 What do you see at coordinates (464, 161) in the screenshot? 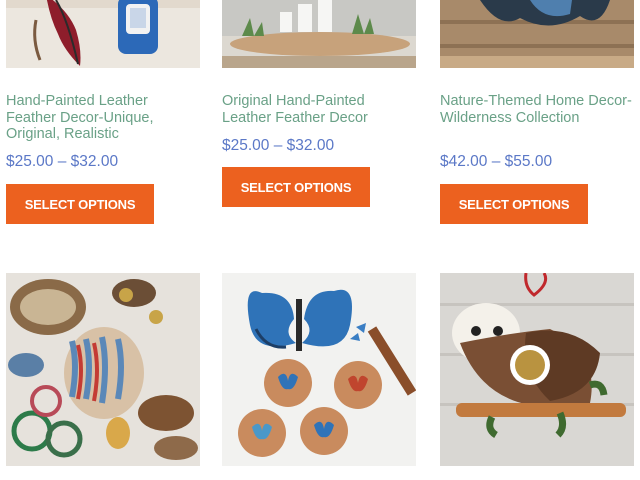
I see `price-low: $42.00` at bounding box center [464, 161].